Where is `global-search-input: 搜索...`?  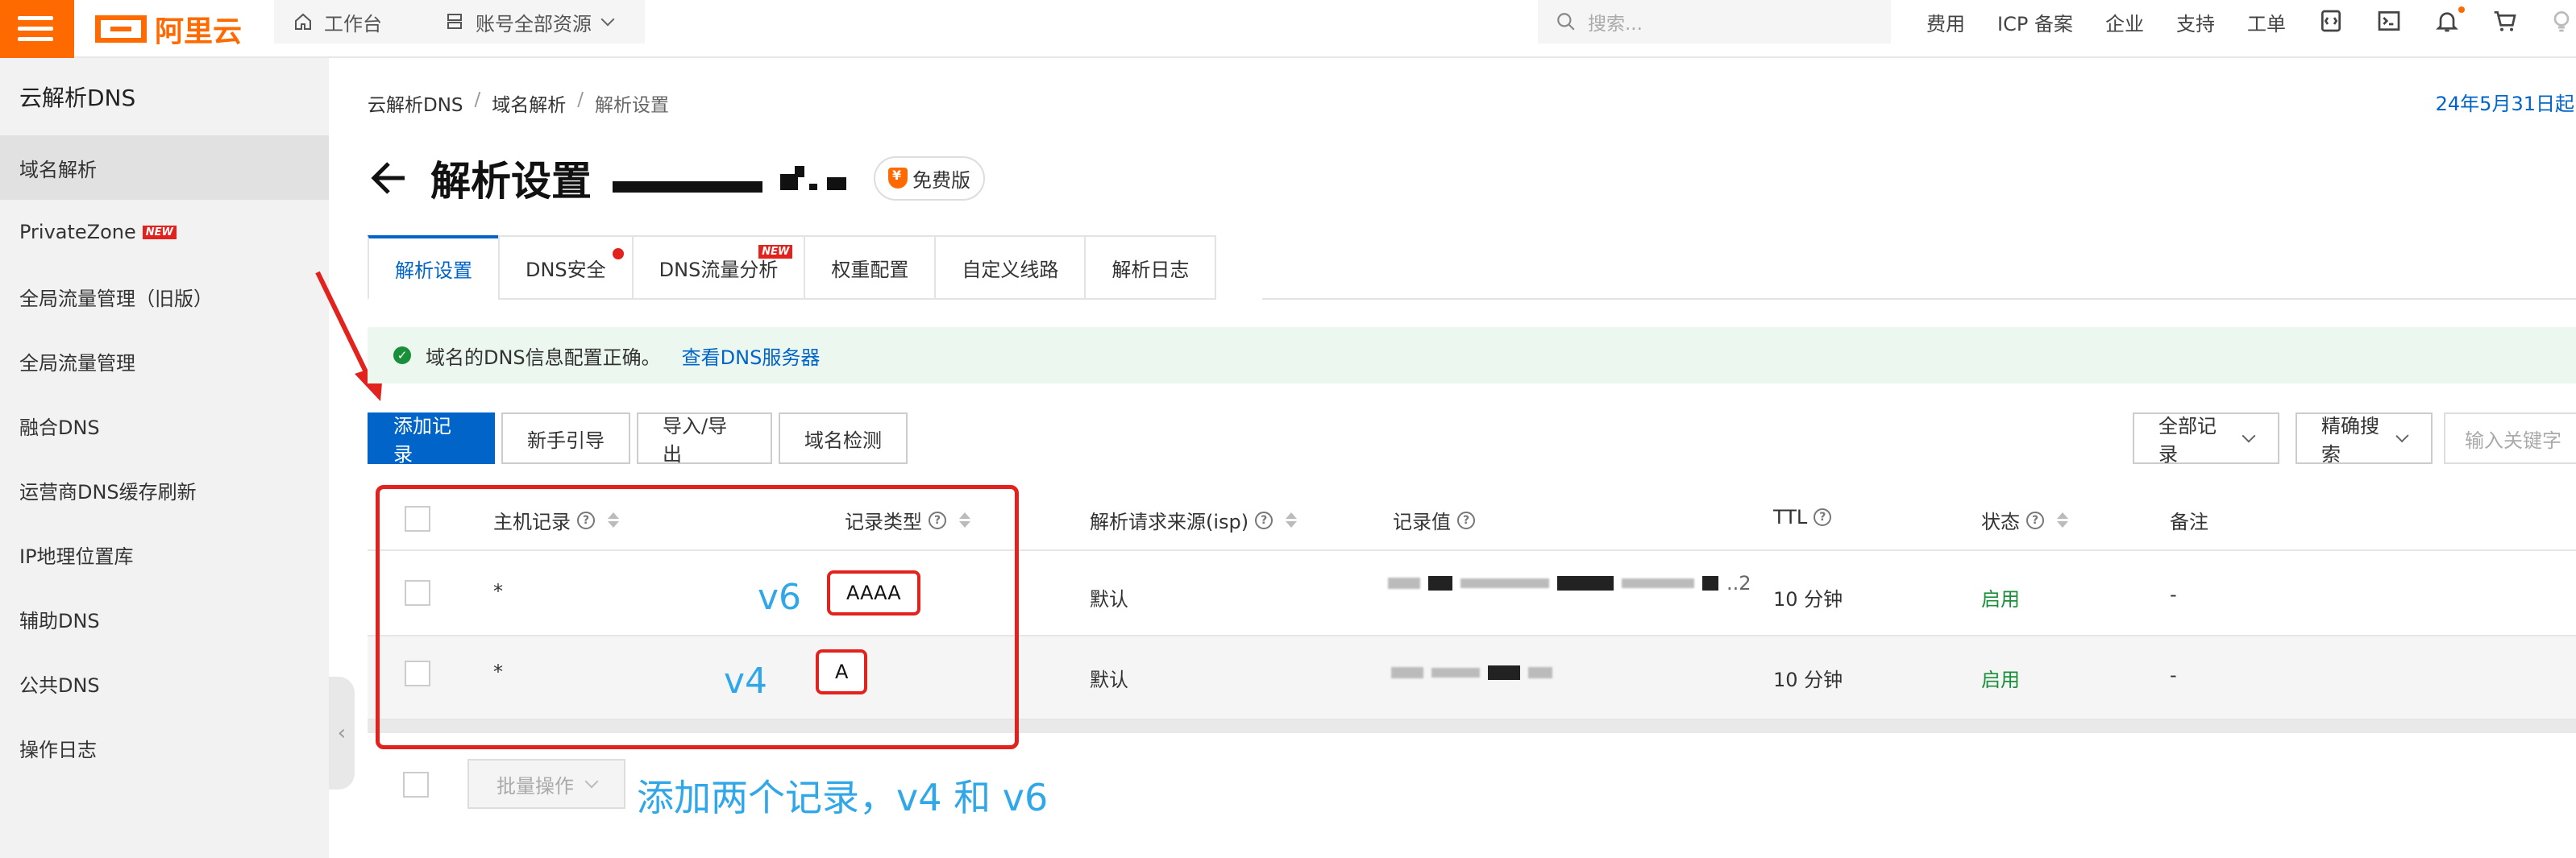 global-search-input: 搜索... is located at coordinates (1714, 22).